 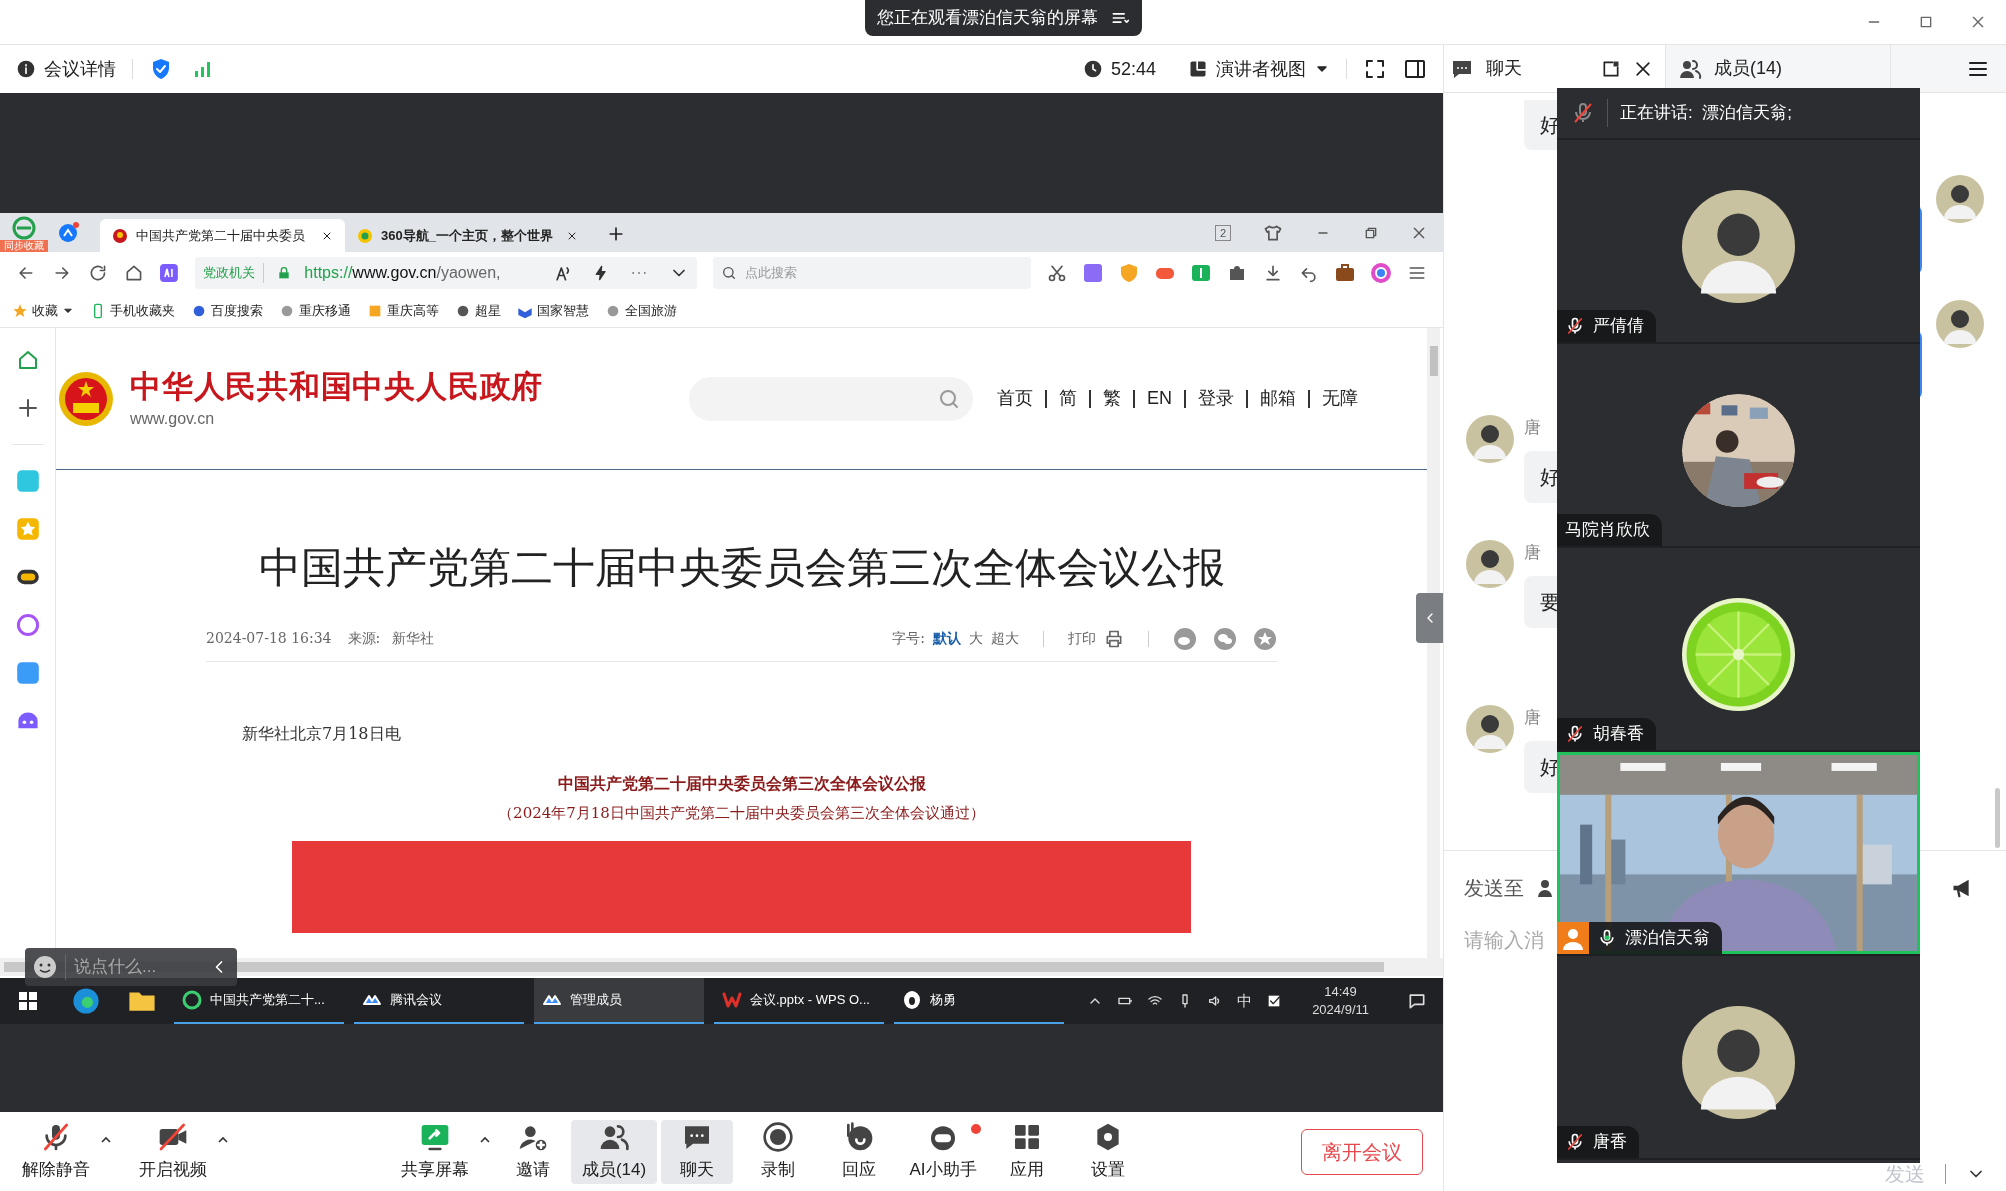 I want to click on info-icon, so click(x=26, y=69).